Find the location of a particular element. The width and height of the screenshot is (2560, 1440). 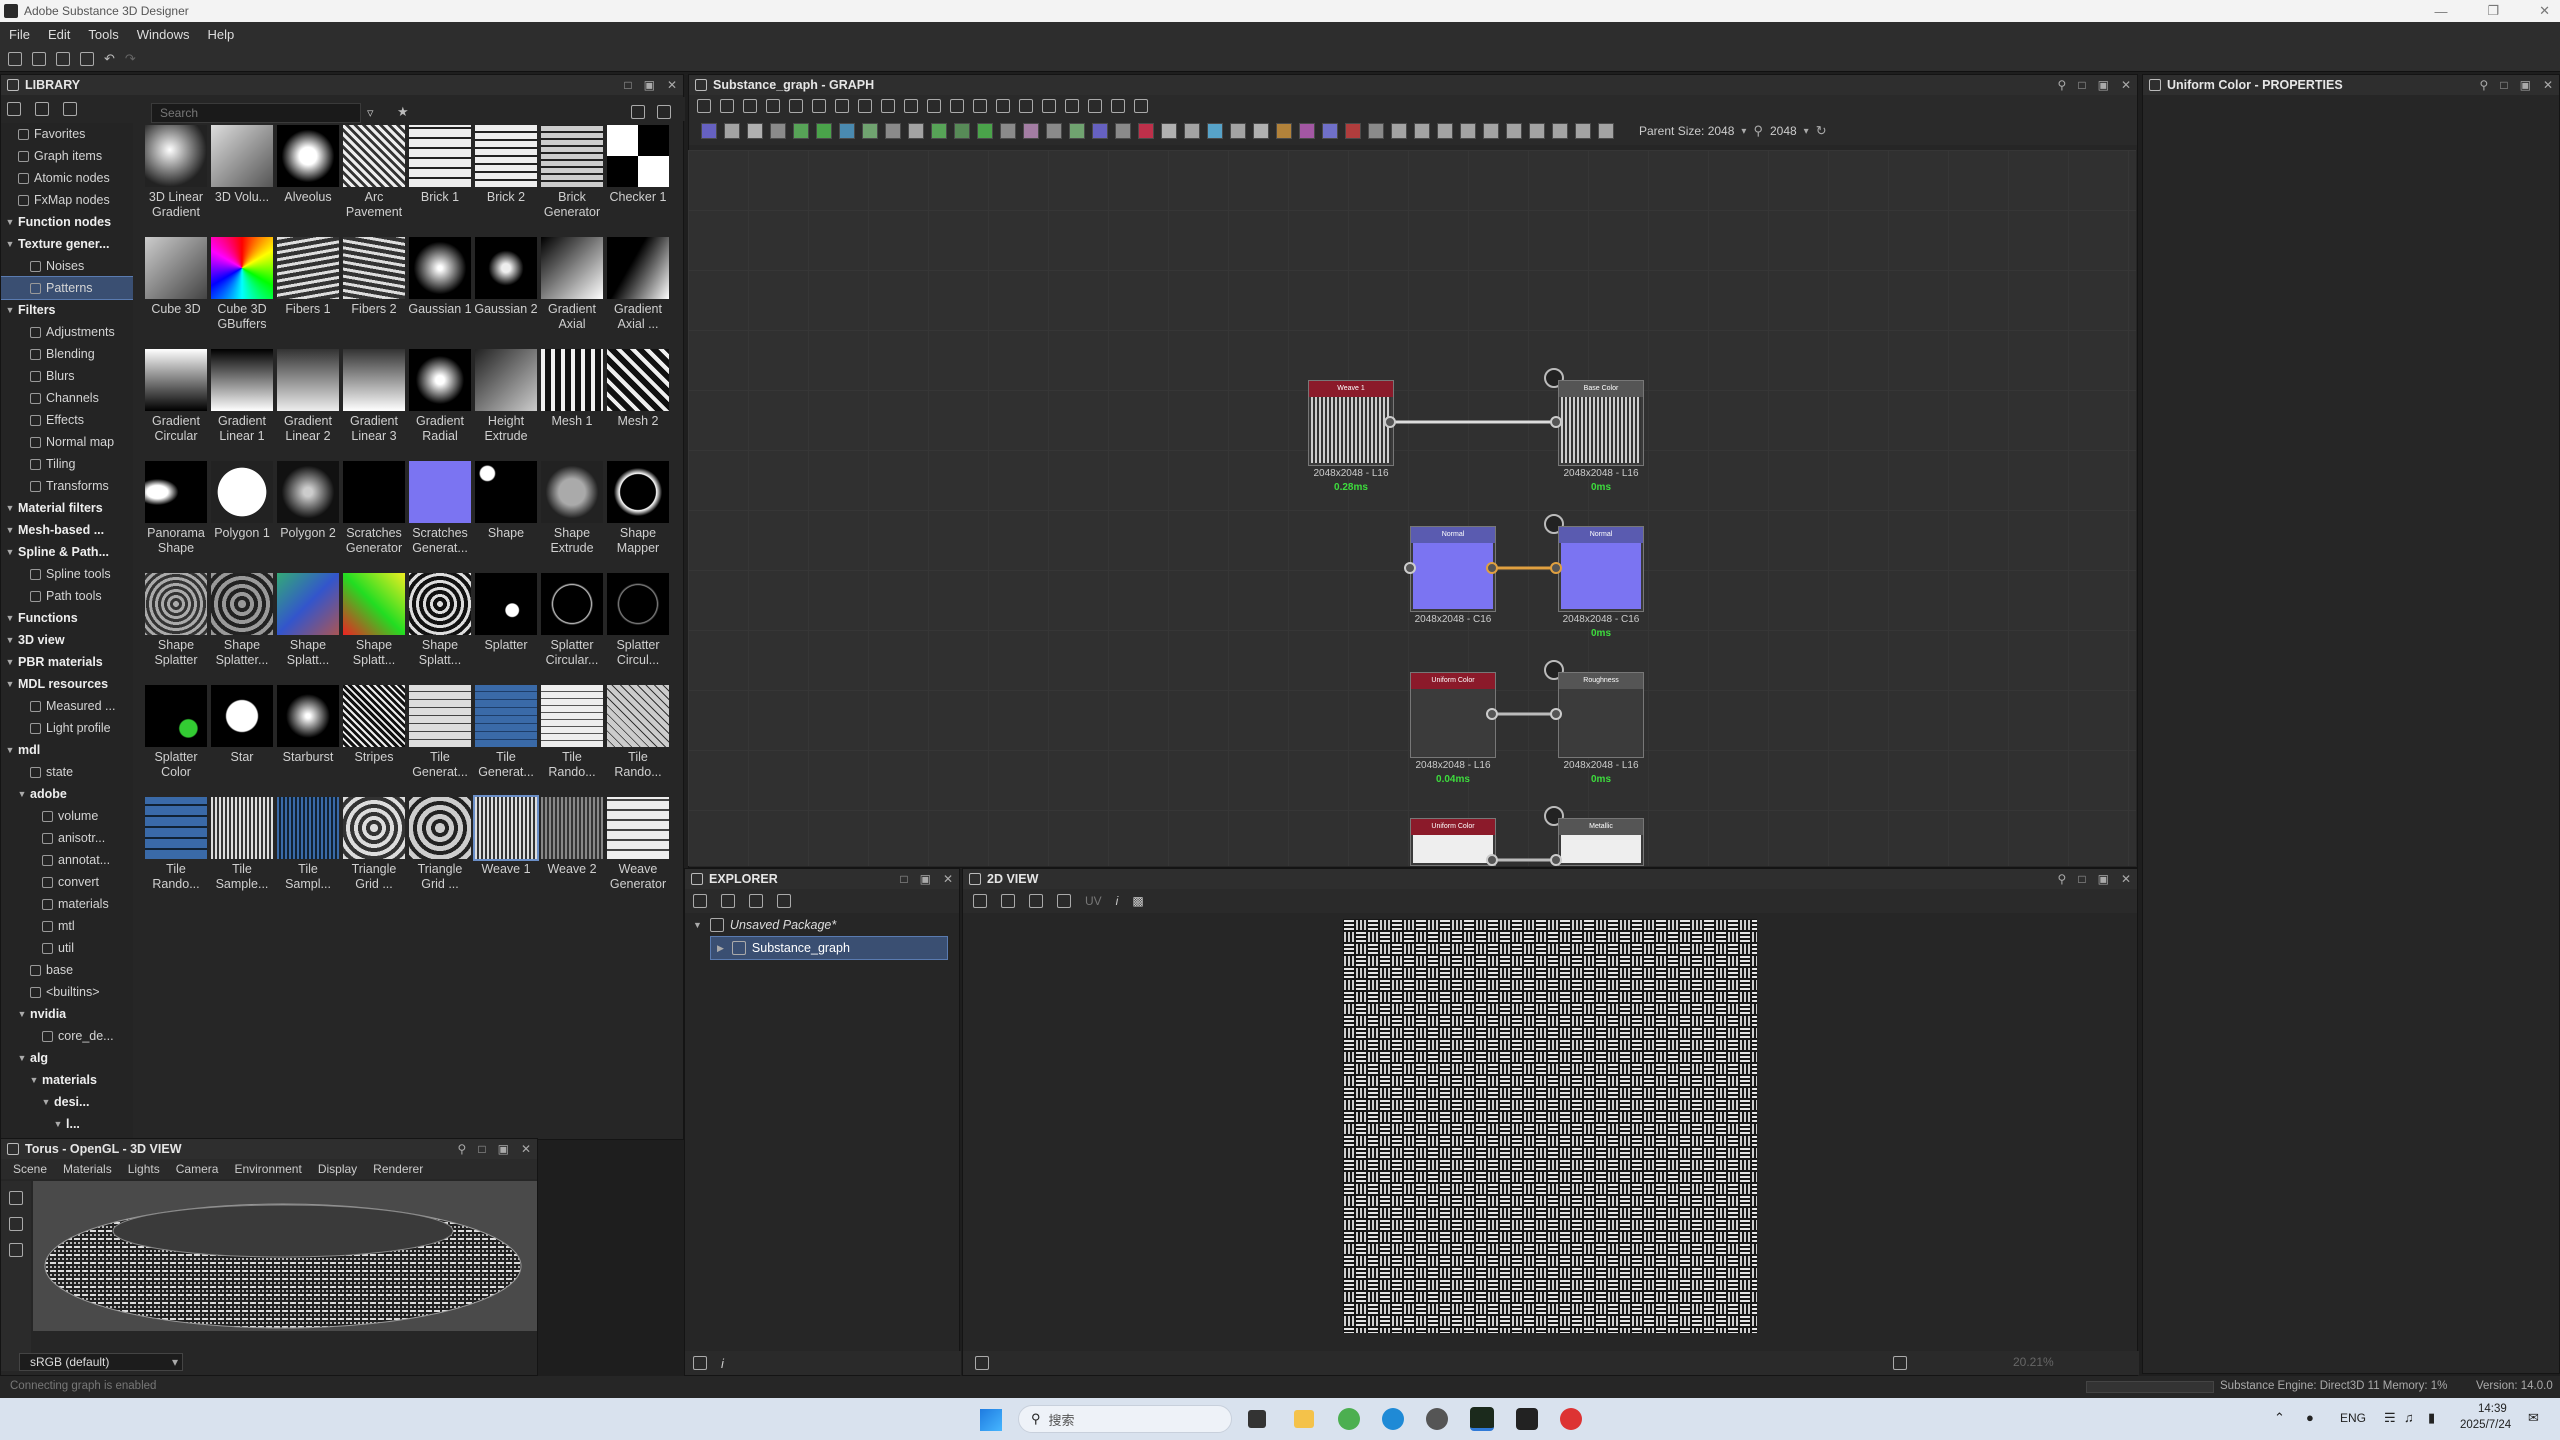

export-icon is located at coordinates (728, 901).